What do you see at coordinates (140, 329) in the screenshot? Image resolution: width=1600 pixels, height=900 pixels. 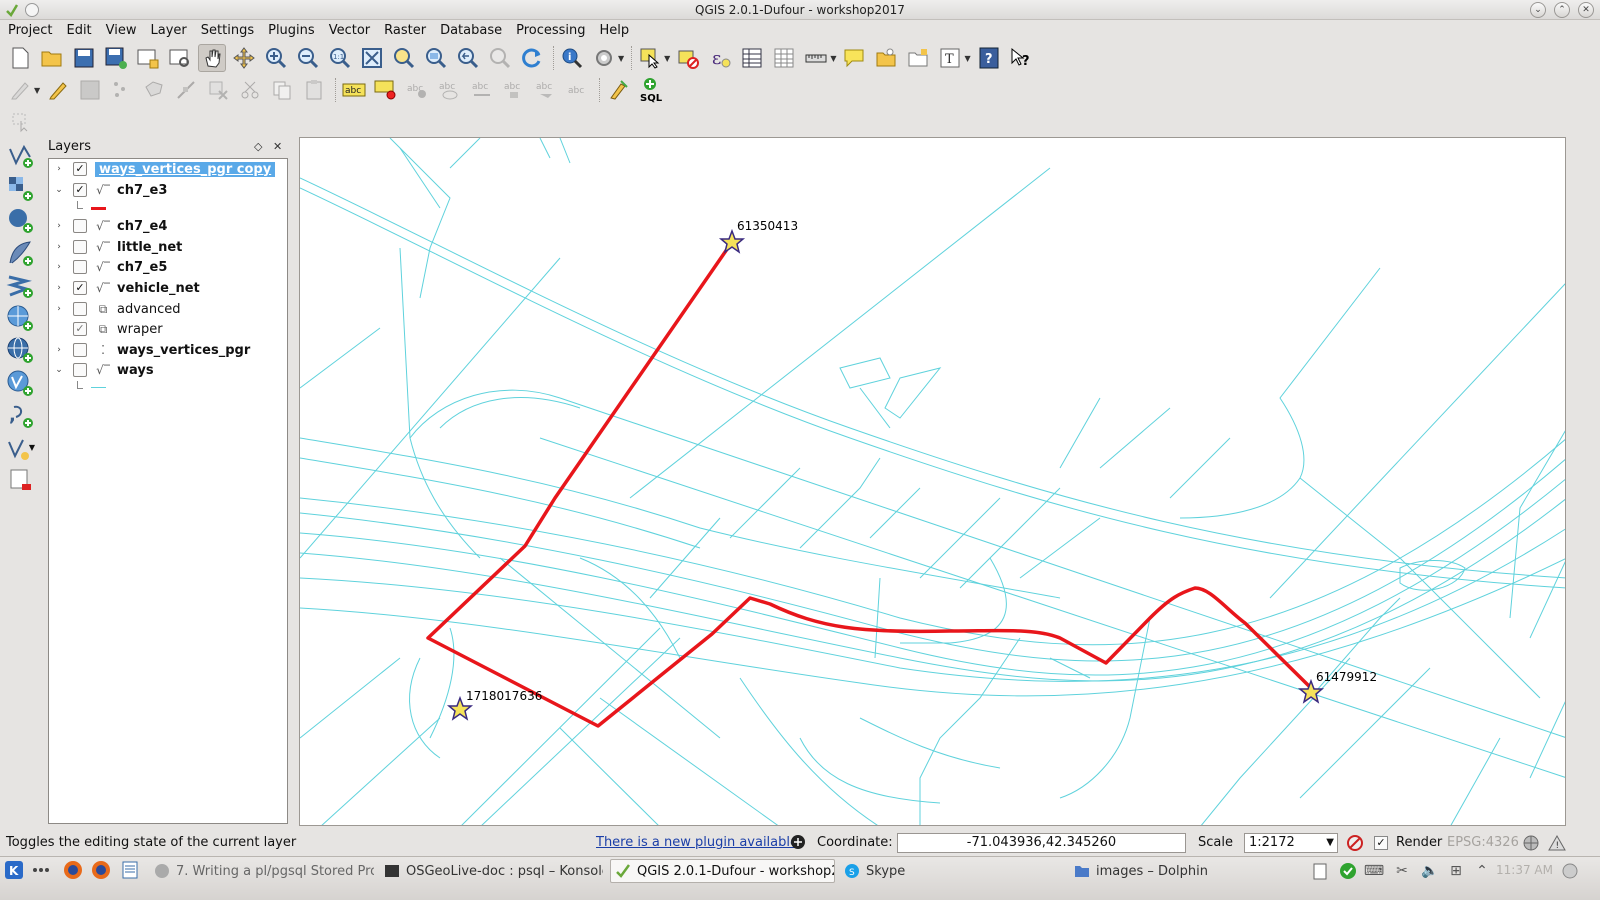 I see `layer-name: wraper` at bounding box center [140, 329].